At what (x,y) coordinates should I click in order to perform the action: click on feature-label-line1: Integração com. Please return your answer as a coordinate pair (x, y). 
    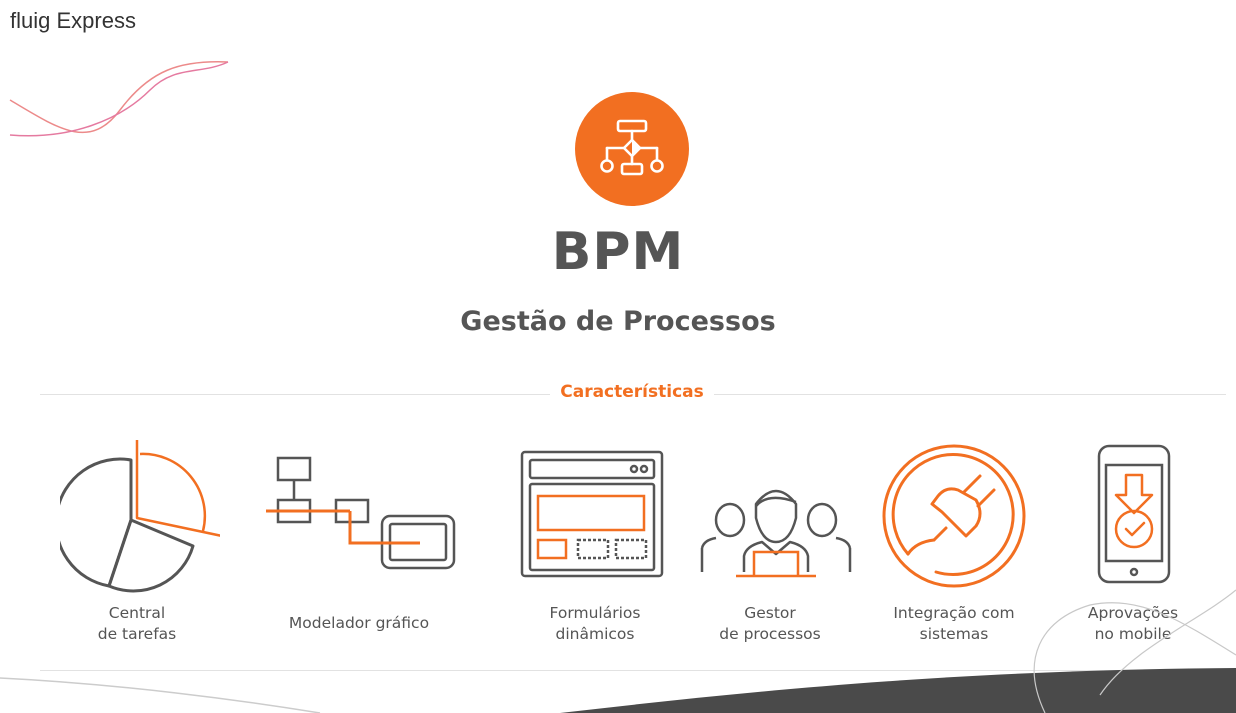
    Looking at the image, I should click on (954, 613).